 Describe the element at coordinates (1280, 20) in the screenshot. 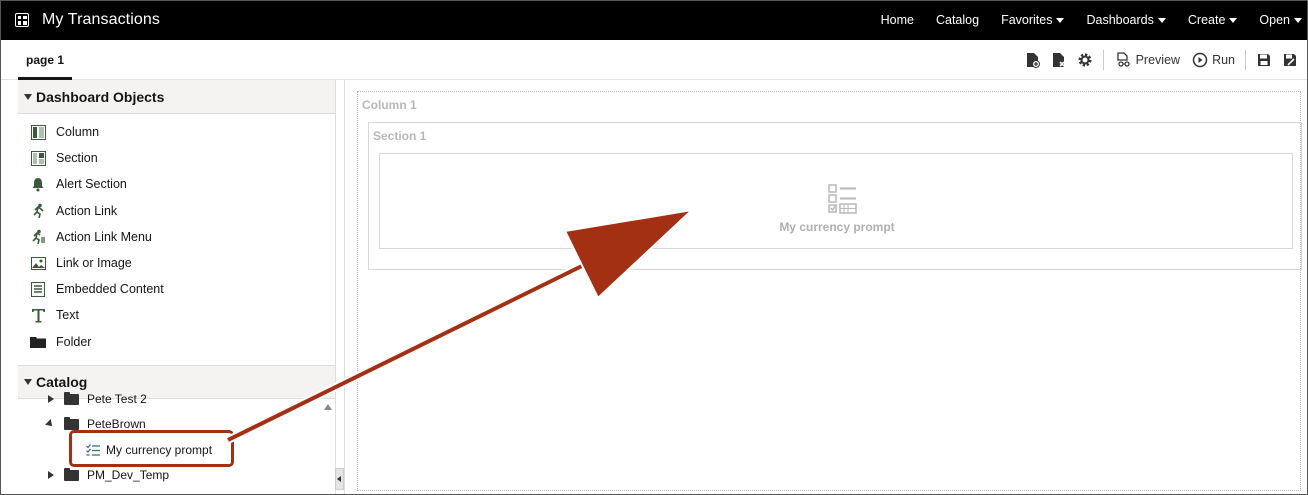

I see `nav-open: Open` at that location.